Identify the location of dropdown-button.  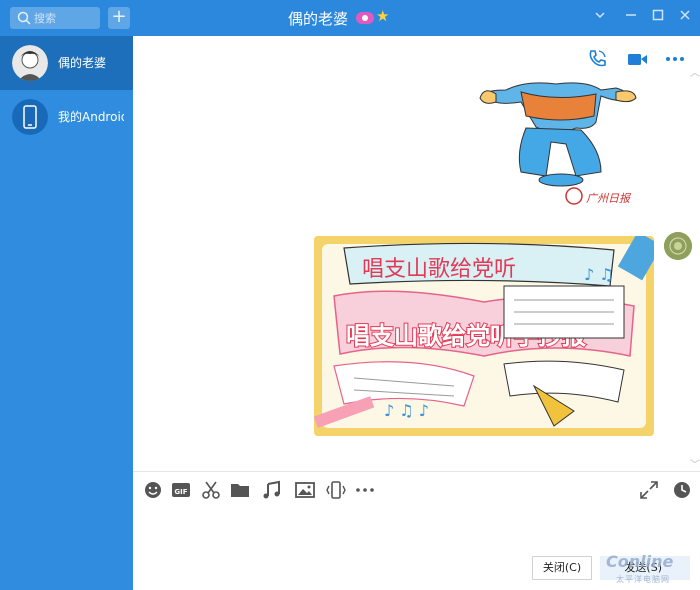
(600, 17).